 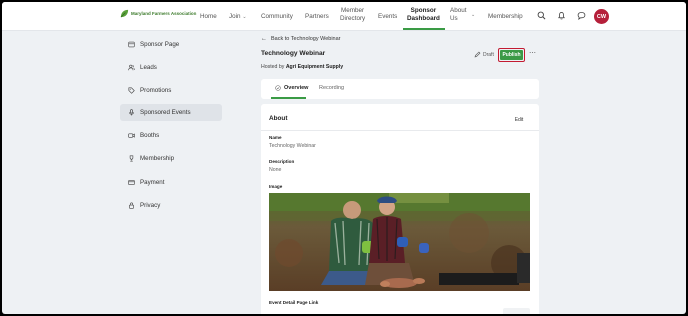 What do you see at coordinates (353, 18) in the screenshot?
I see `nav-member-directory-line2: Directory` at bounding box center [353, 18].